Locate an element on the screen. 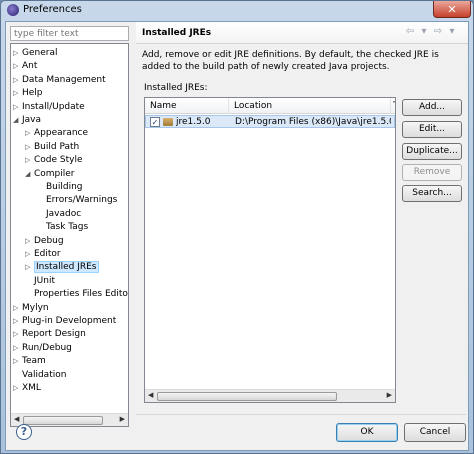 Image resolution: width=474 pixels, height=454 pixels. history-nav: ⇦ ▾ ⇨ ▾ is located at coordinates (431, 31).